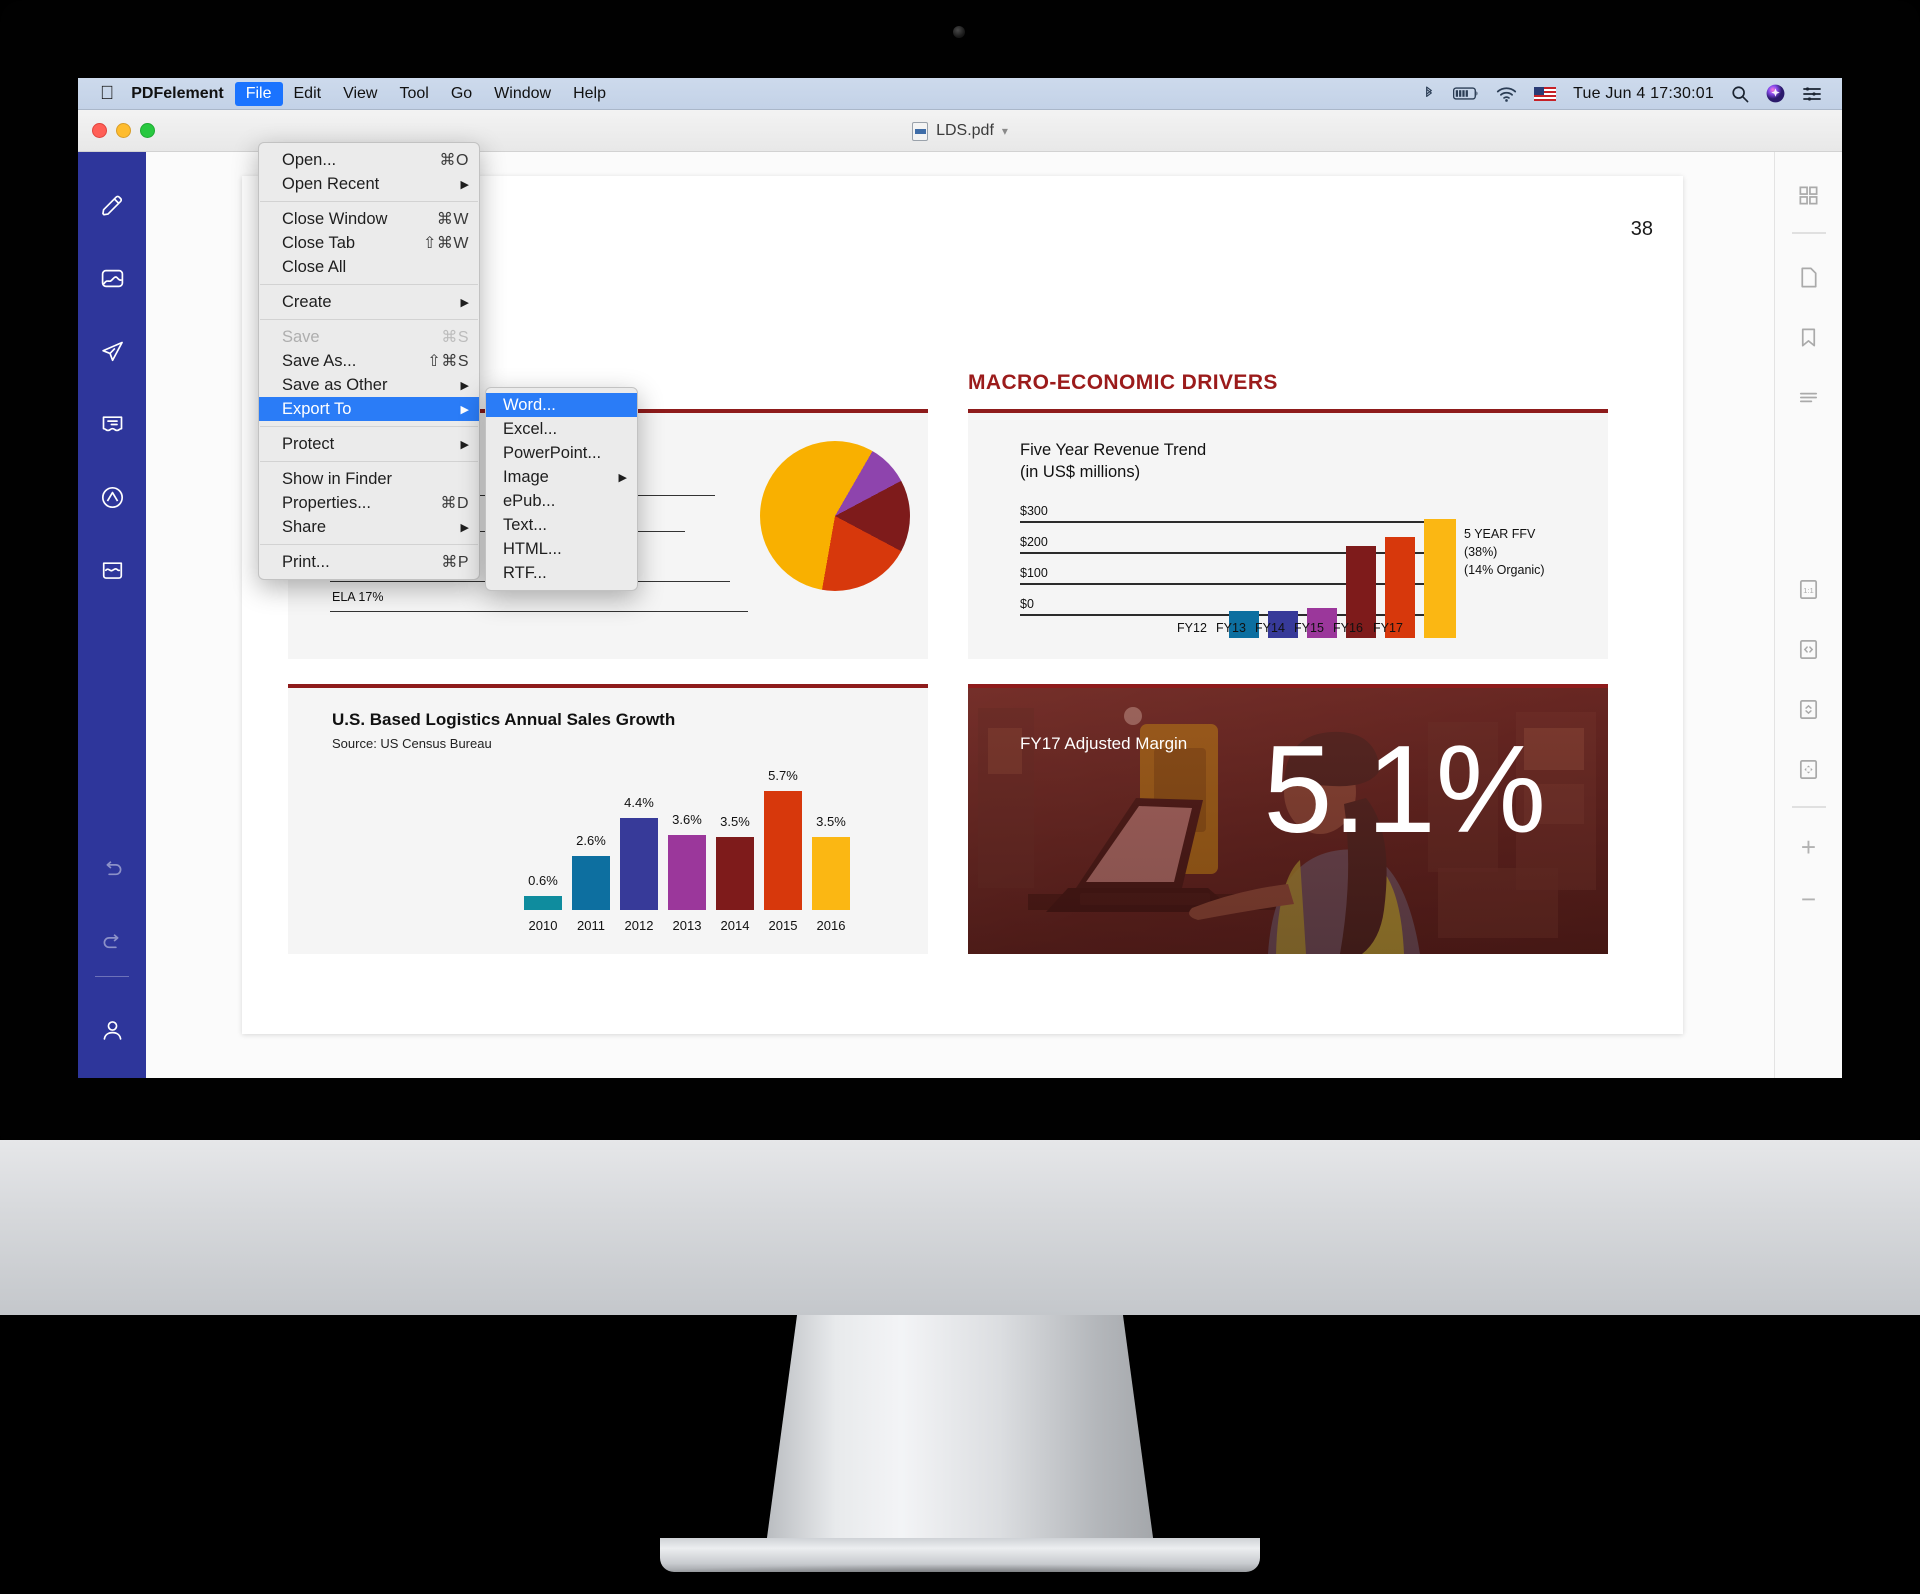 The height and width of the screenshot is (1594, 1920). Describe the element at coordinates (112, 497) in the screenshot. I see `stamp-icon` at that location.